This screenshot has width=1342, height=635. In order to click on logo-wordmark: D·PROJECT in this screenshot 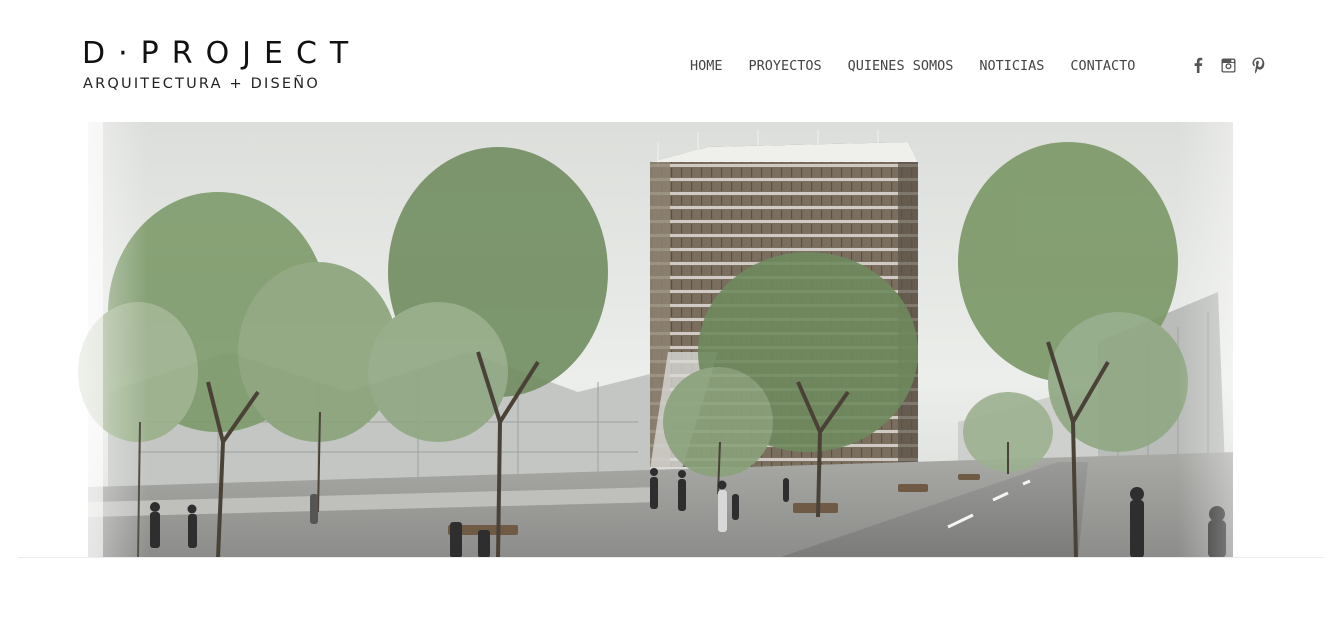, I will do `click(222, 53)`.